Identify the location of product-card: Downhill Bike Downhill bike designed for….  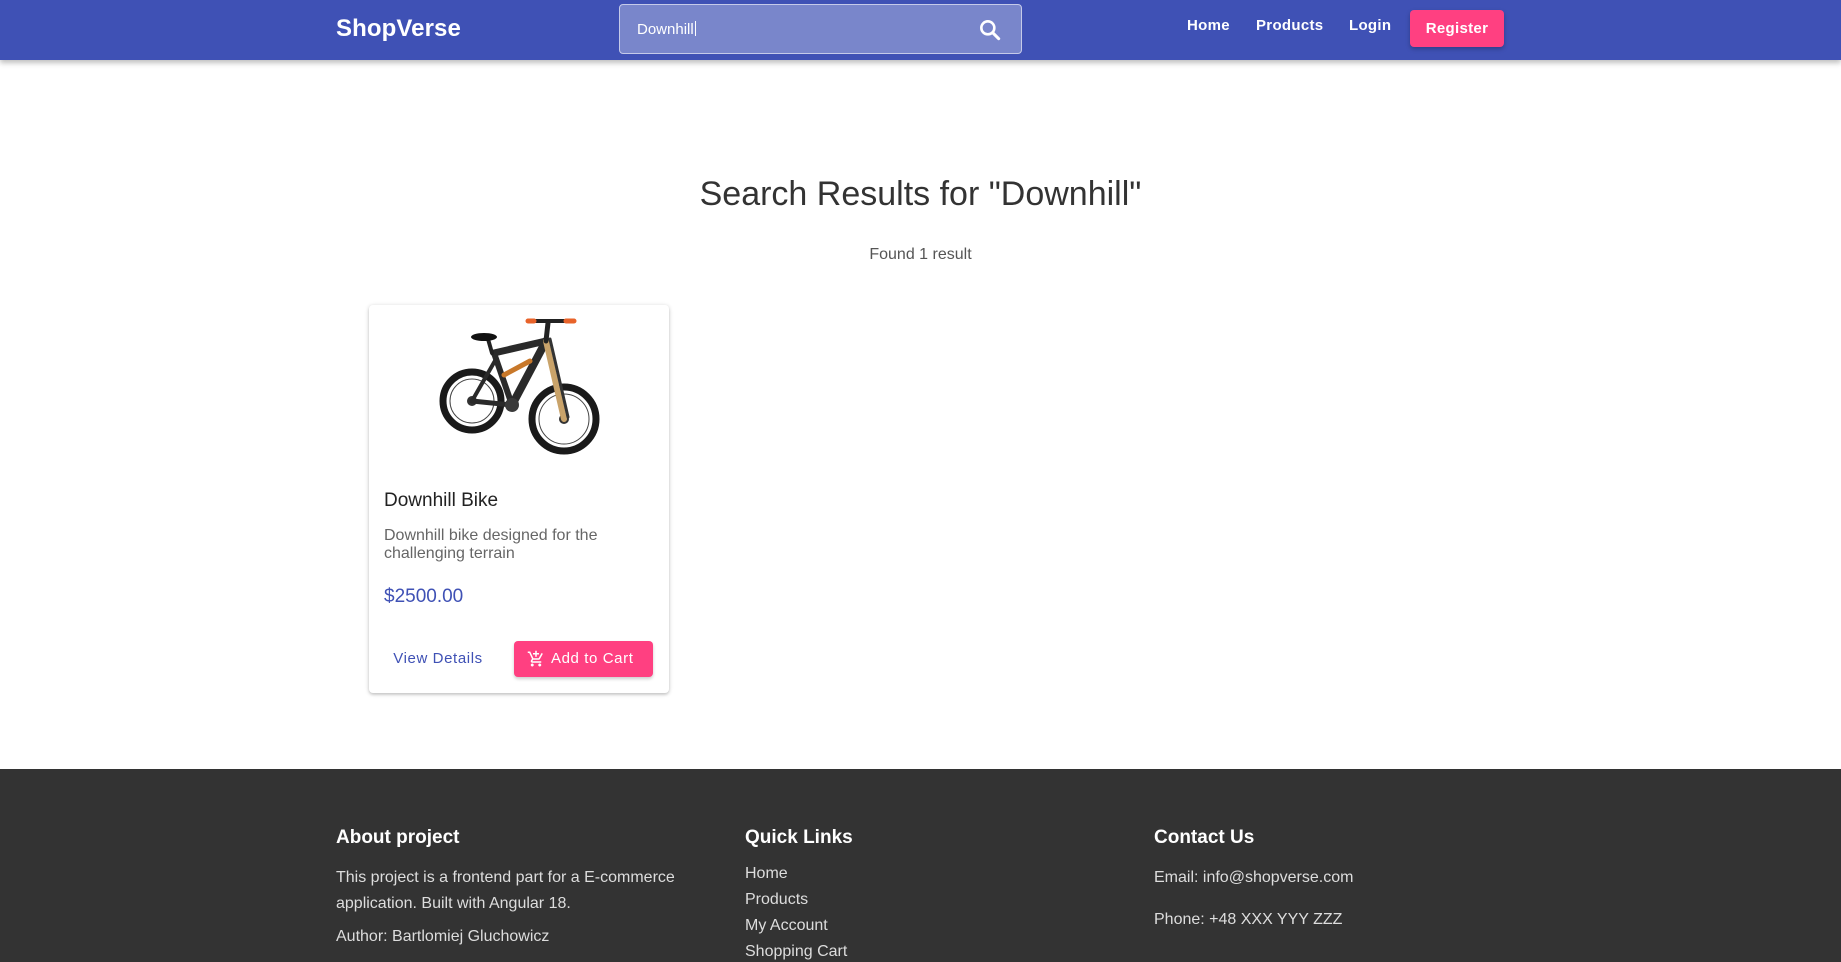
(519, 499).